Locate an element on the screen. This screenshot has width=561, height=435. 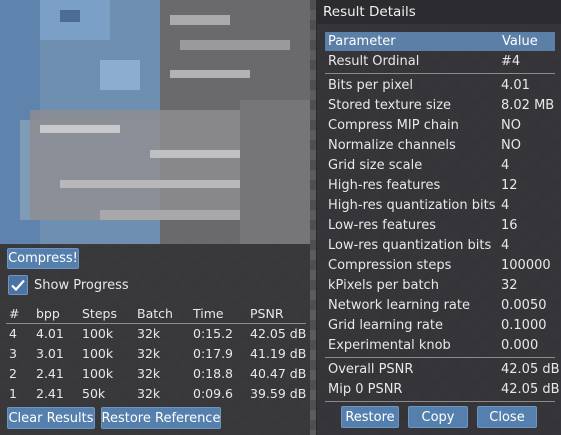
param-value: 8.02 MB is located at coordinates (528, 105).